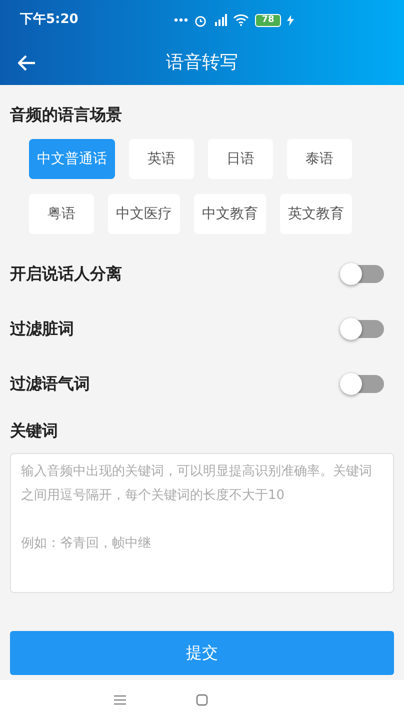  I want to click on status-time: 下午5:20, so click(49, 20).